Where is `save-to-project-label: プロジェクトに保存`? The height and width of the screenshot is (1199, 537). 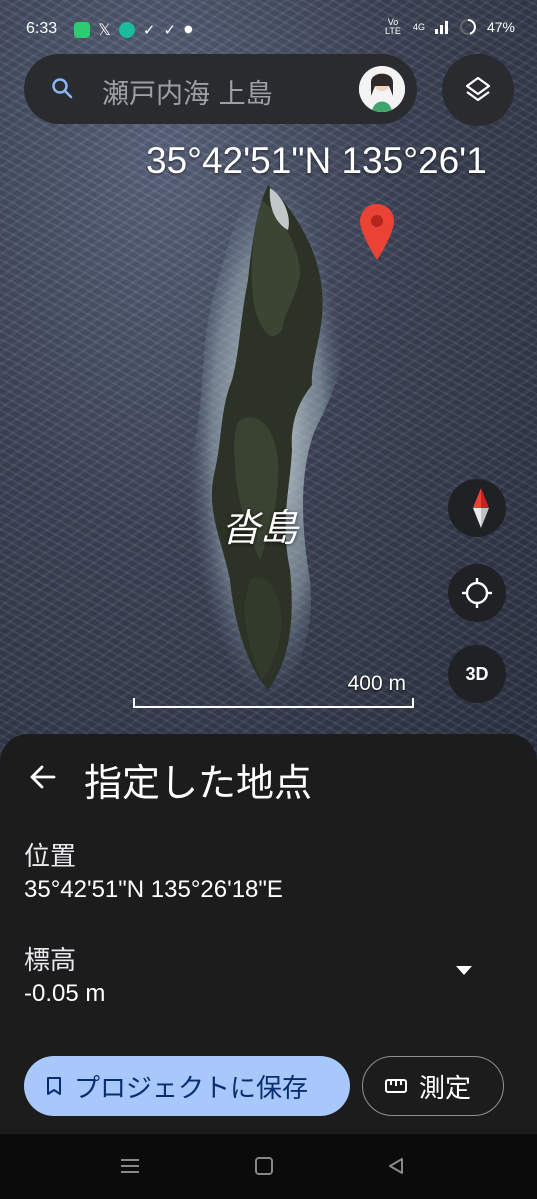 save-to-project-label: プロジェクトに保存 is located at coordinates (191, 1088).